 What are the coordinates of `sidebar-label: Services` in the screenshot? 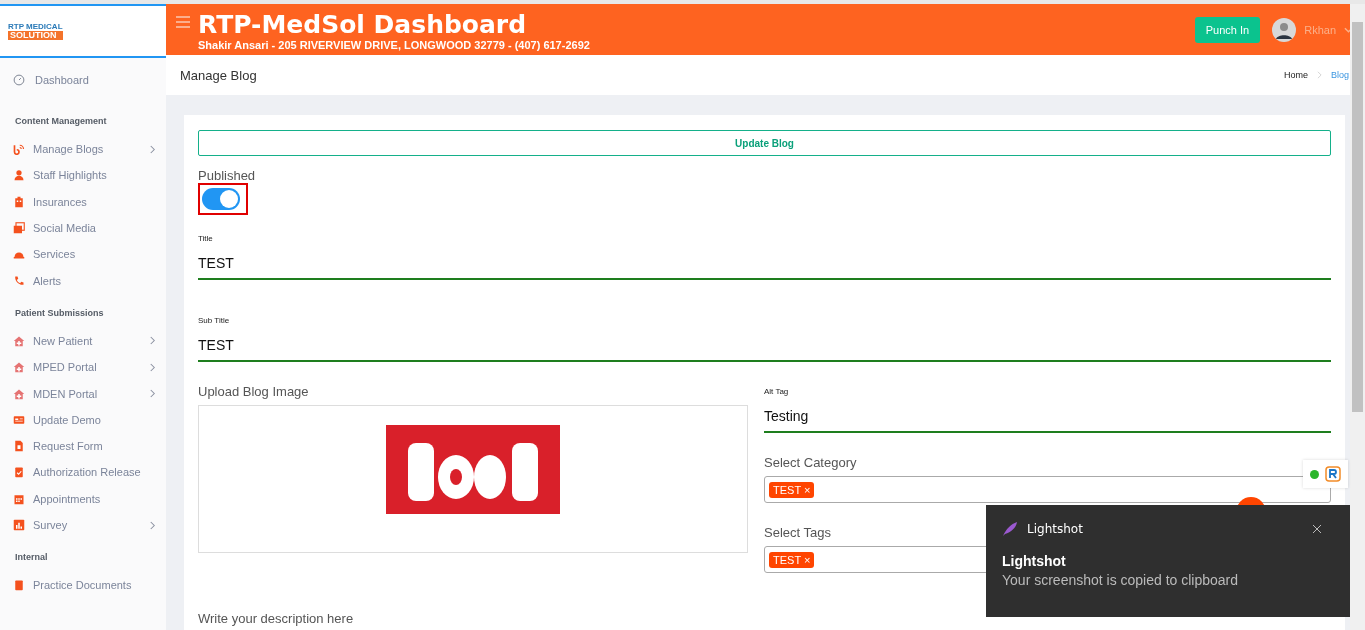 It's located at (55, 254).